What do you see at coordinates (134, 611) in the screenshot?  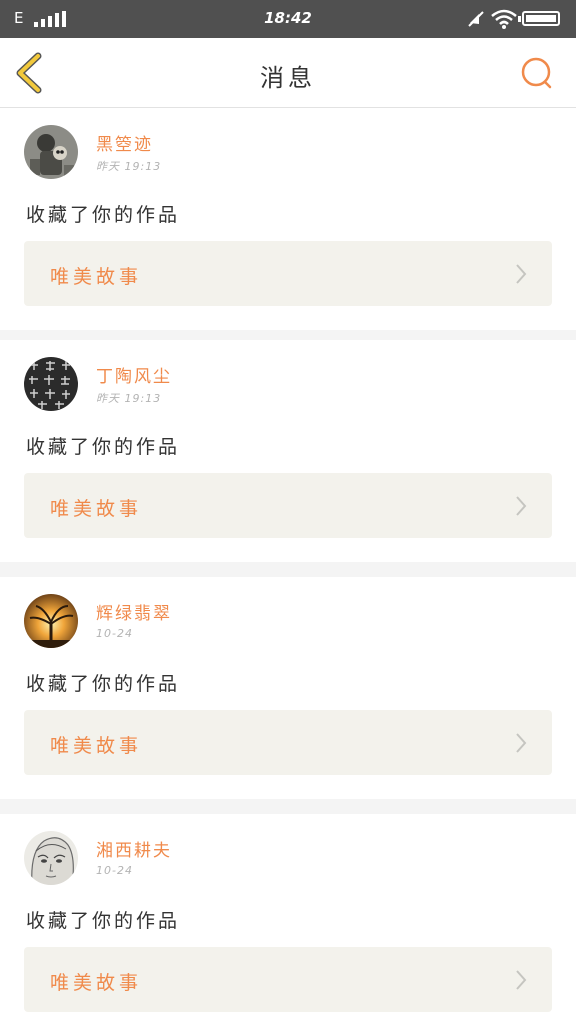 I see `username: 辉绿翡翠` at bounding box center [134, 611].